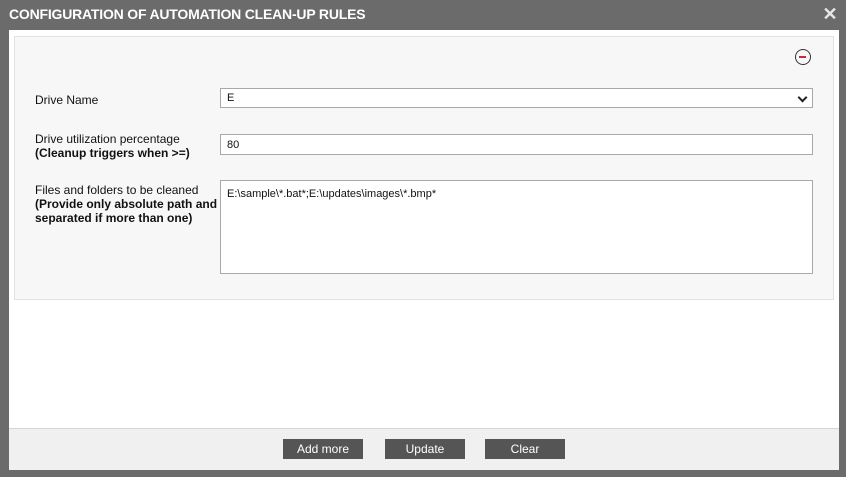  What do you see at coordinates (516, 98) in the screenshot?
I see `drive-name-select: E` at bounding box center [516, 98].